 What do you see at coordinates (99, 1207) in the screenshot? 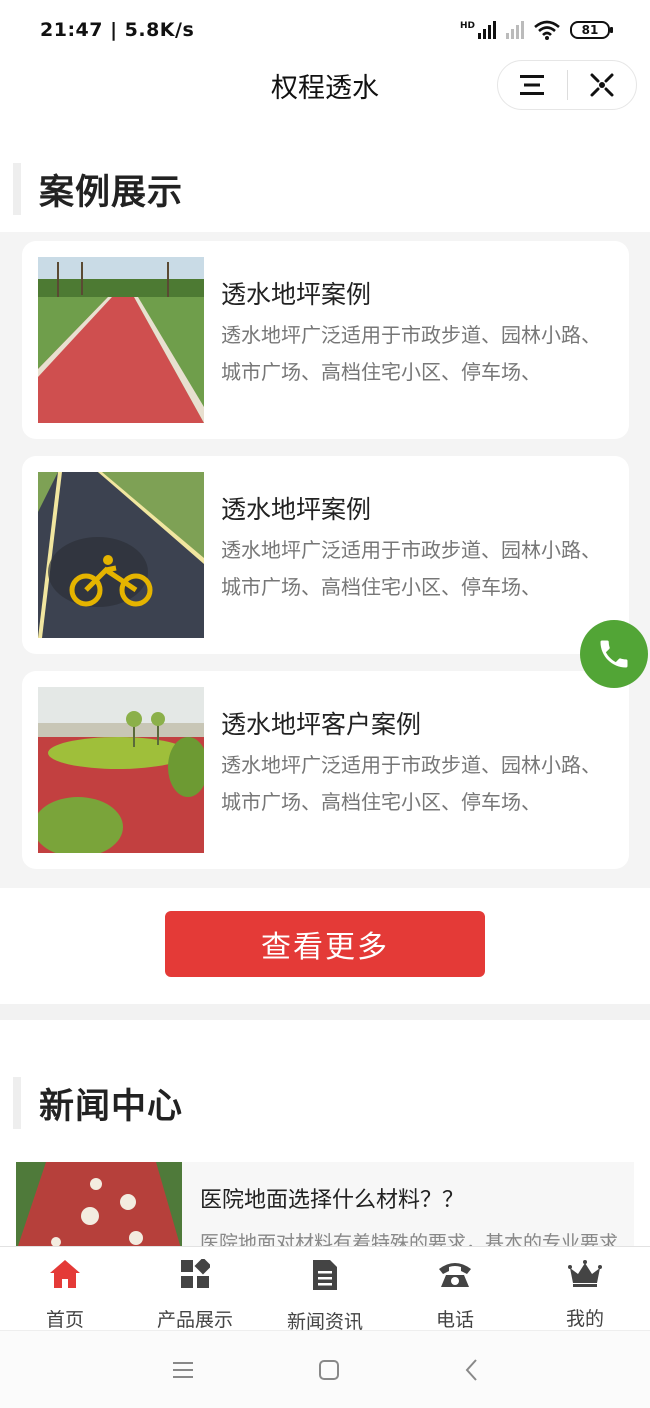
I see `flower-pattern-path-photo` at bounding box center [99, 1207].